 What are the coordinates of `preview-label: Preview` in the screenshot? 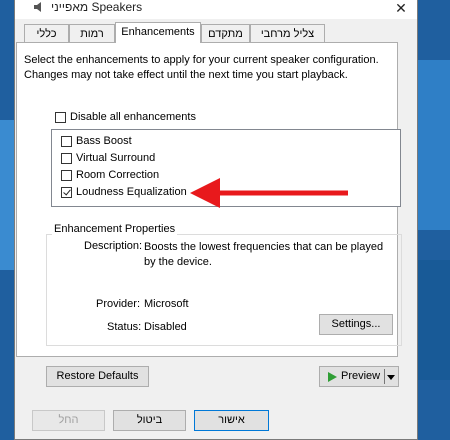 It's located at (361, 376).